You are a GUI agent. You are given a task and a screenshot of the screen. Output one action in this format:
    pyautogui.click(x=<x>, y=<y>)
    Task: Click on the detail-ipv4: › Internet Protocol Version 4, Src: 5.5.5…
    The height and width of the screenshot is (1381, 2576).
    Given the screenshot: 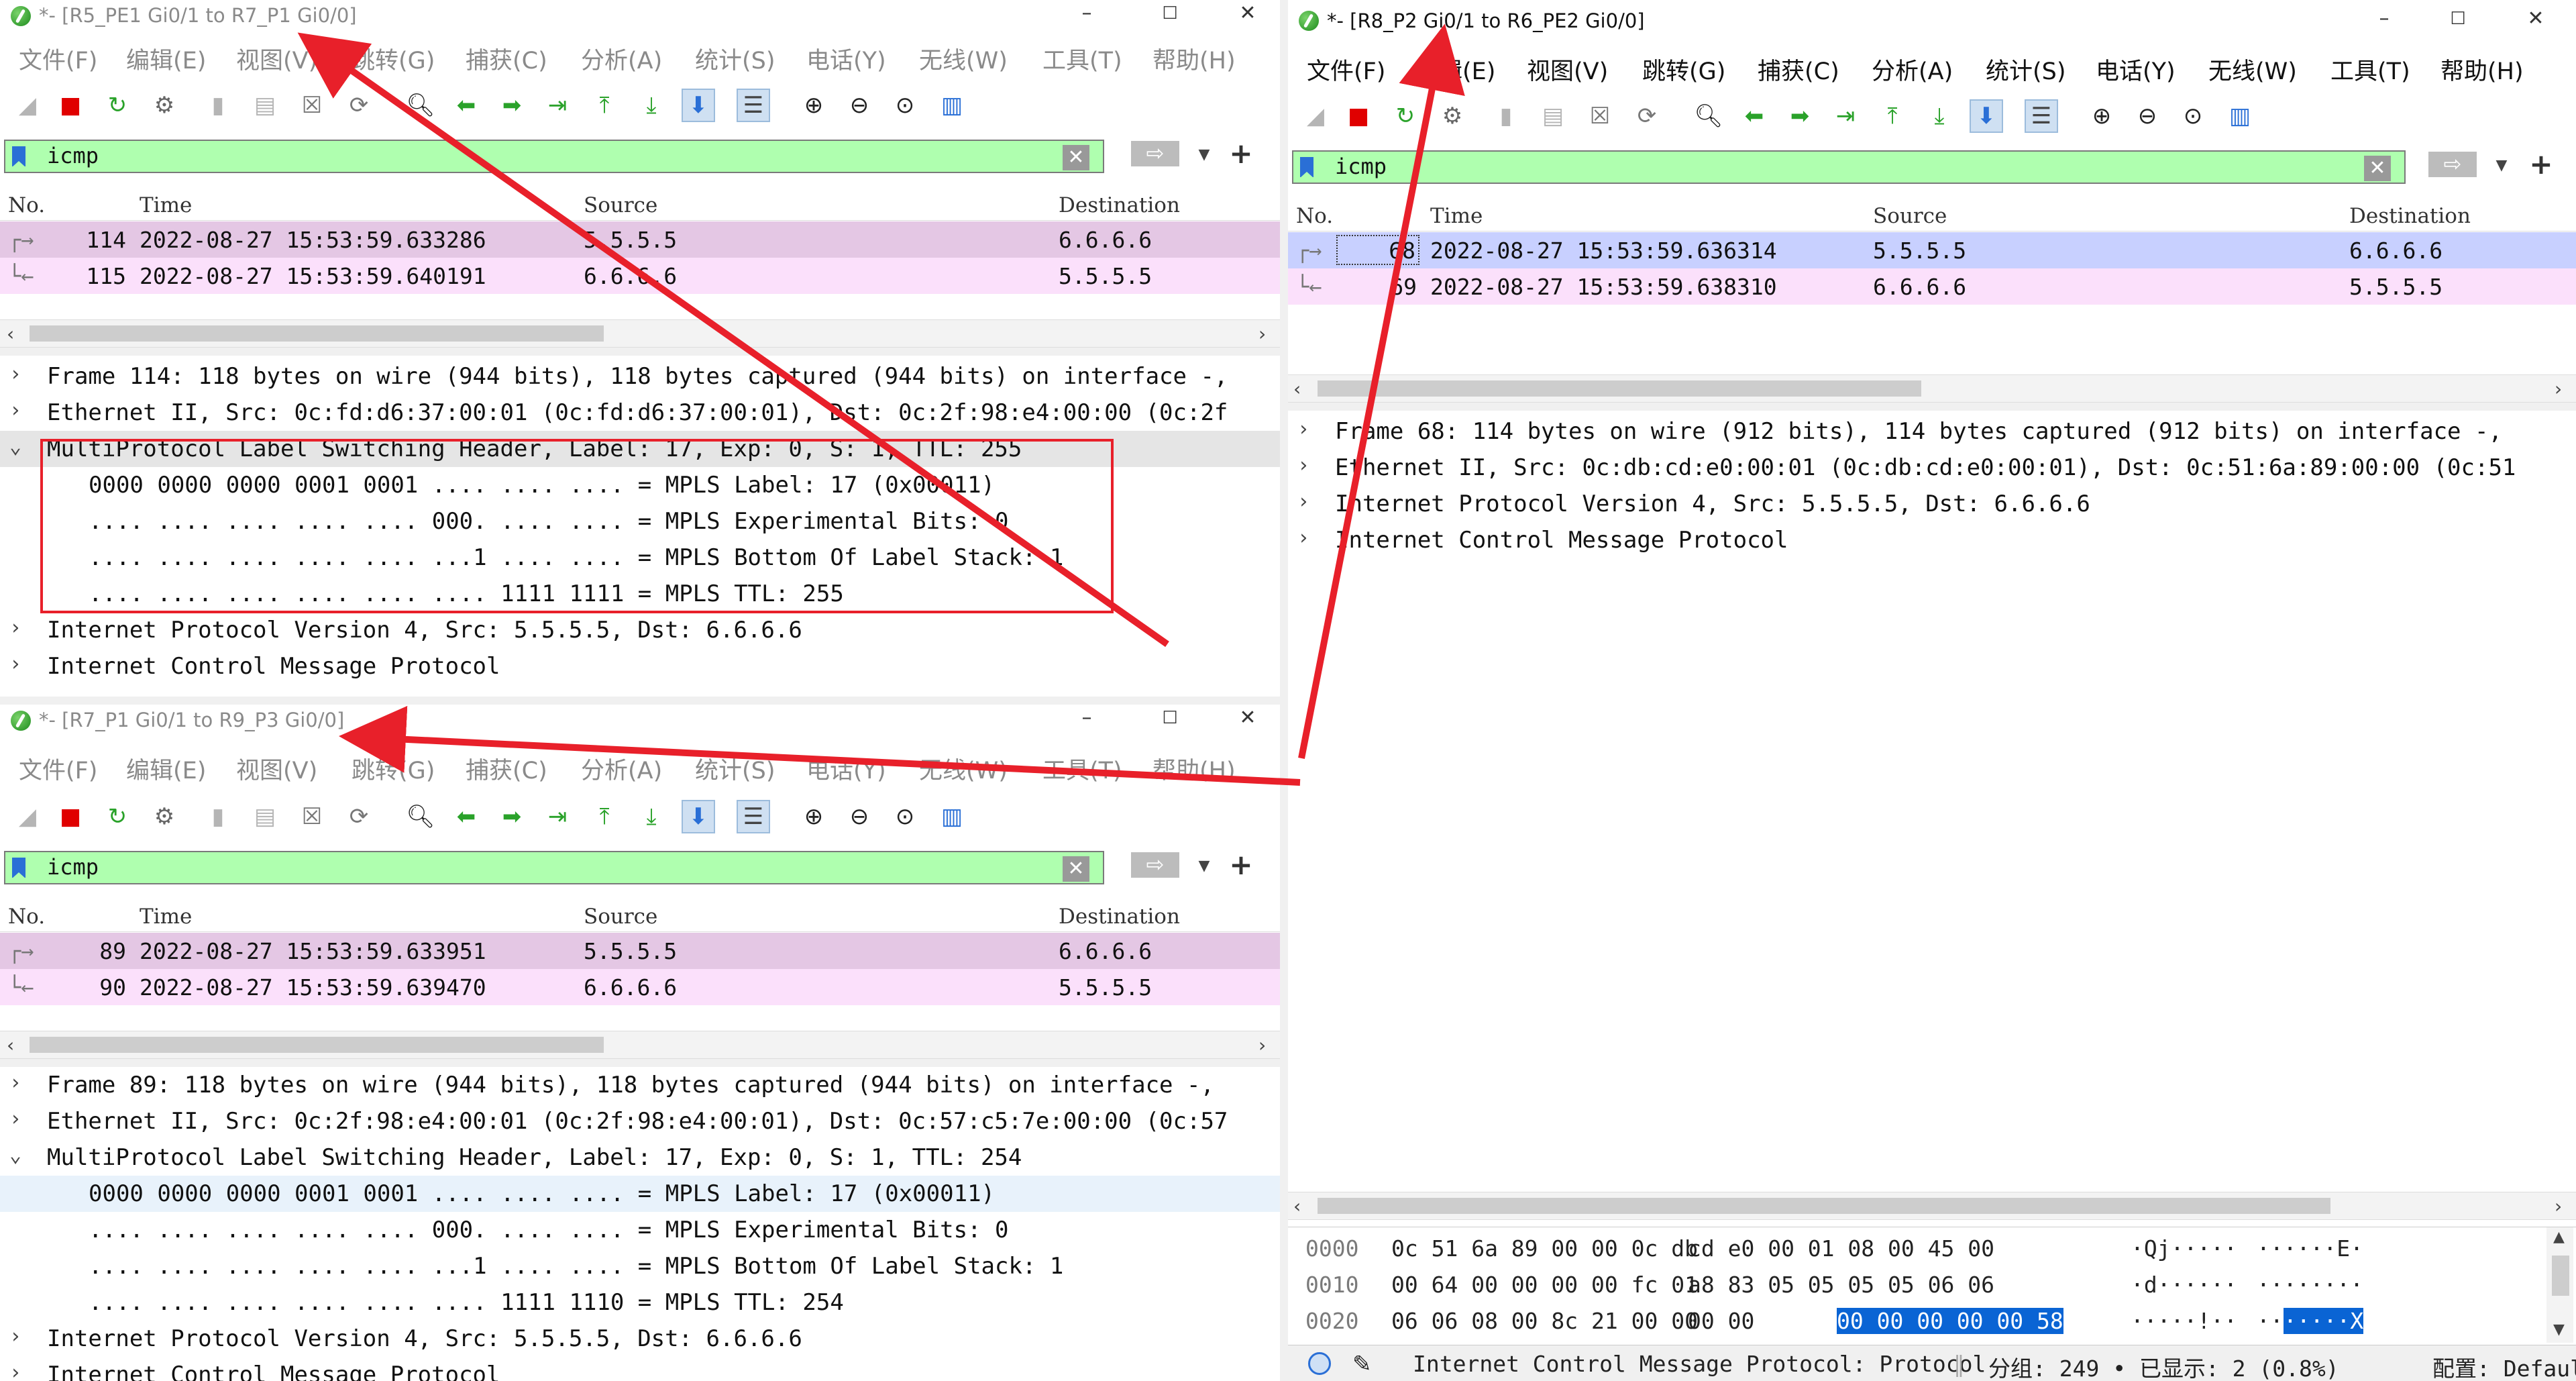 What is the action you would take?
    pyautogui.click(x=1932, y=504)
    